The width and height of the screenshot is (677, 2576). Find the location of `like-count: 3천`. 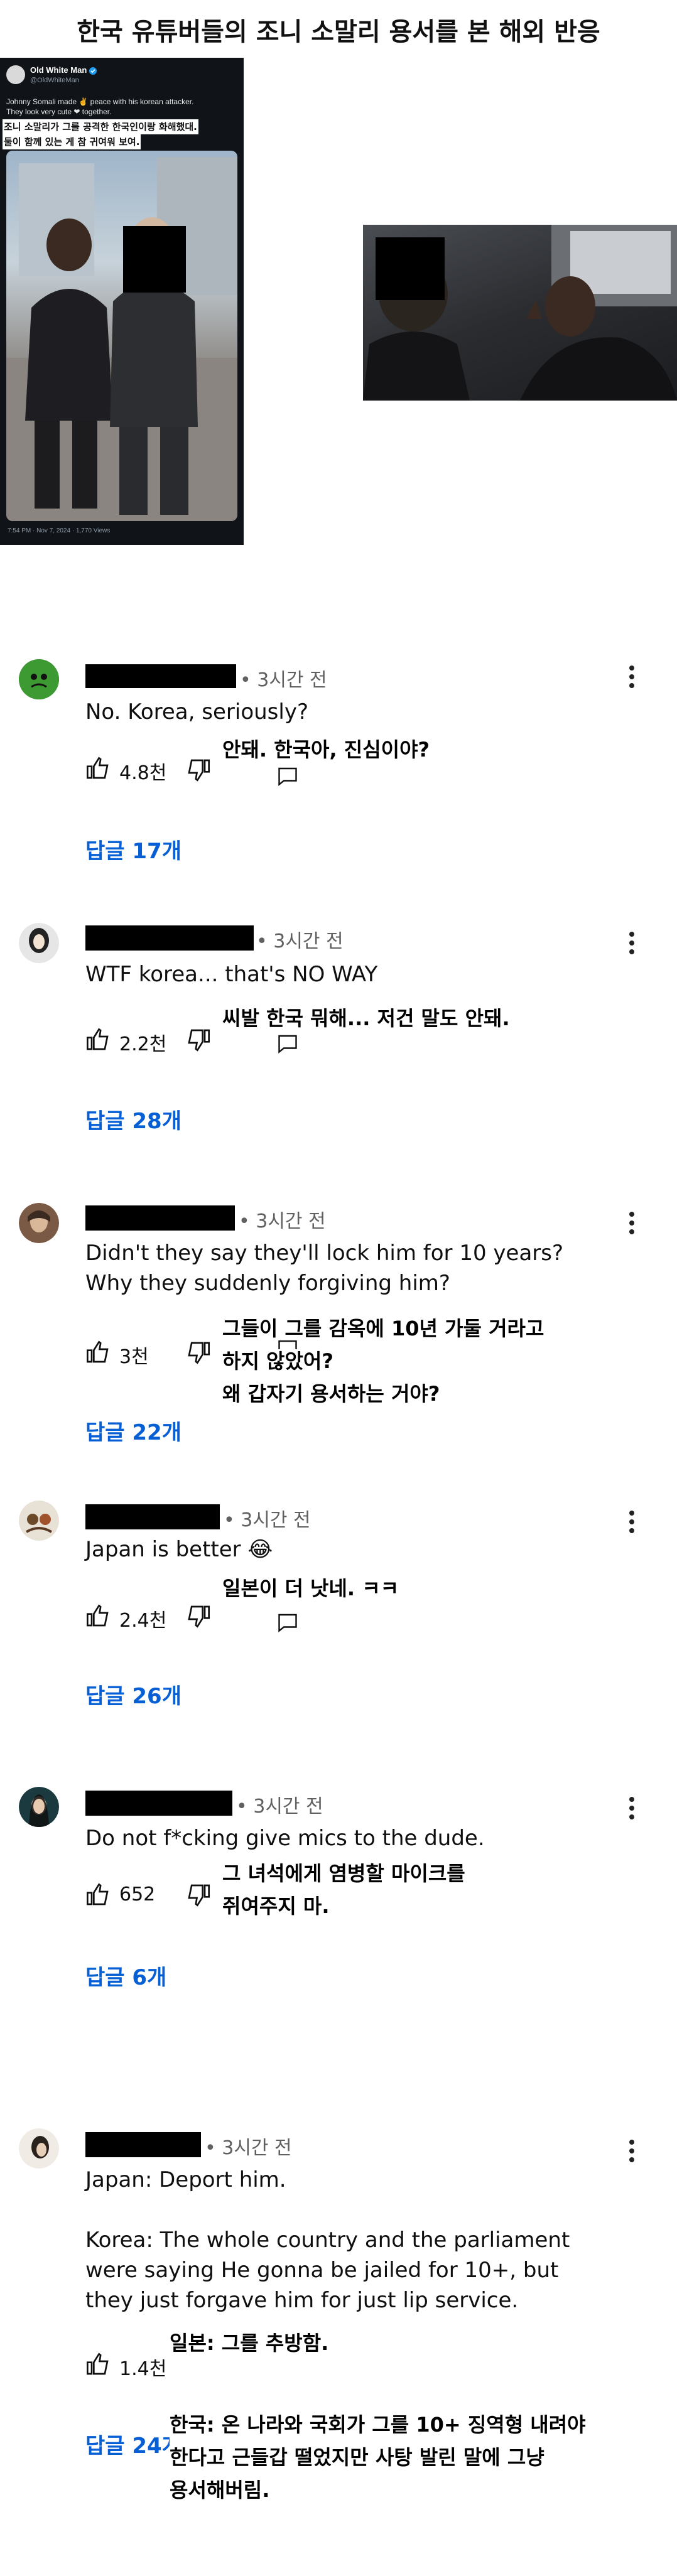

like-count: 3천 is located at coordinates (134, 1357).